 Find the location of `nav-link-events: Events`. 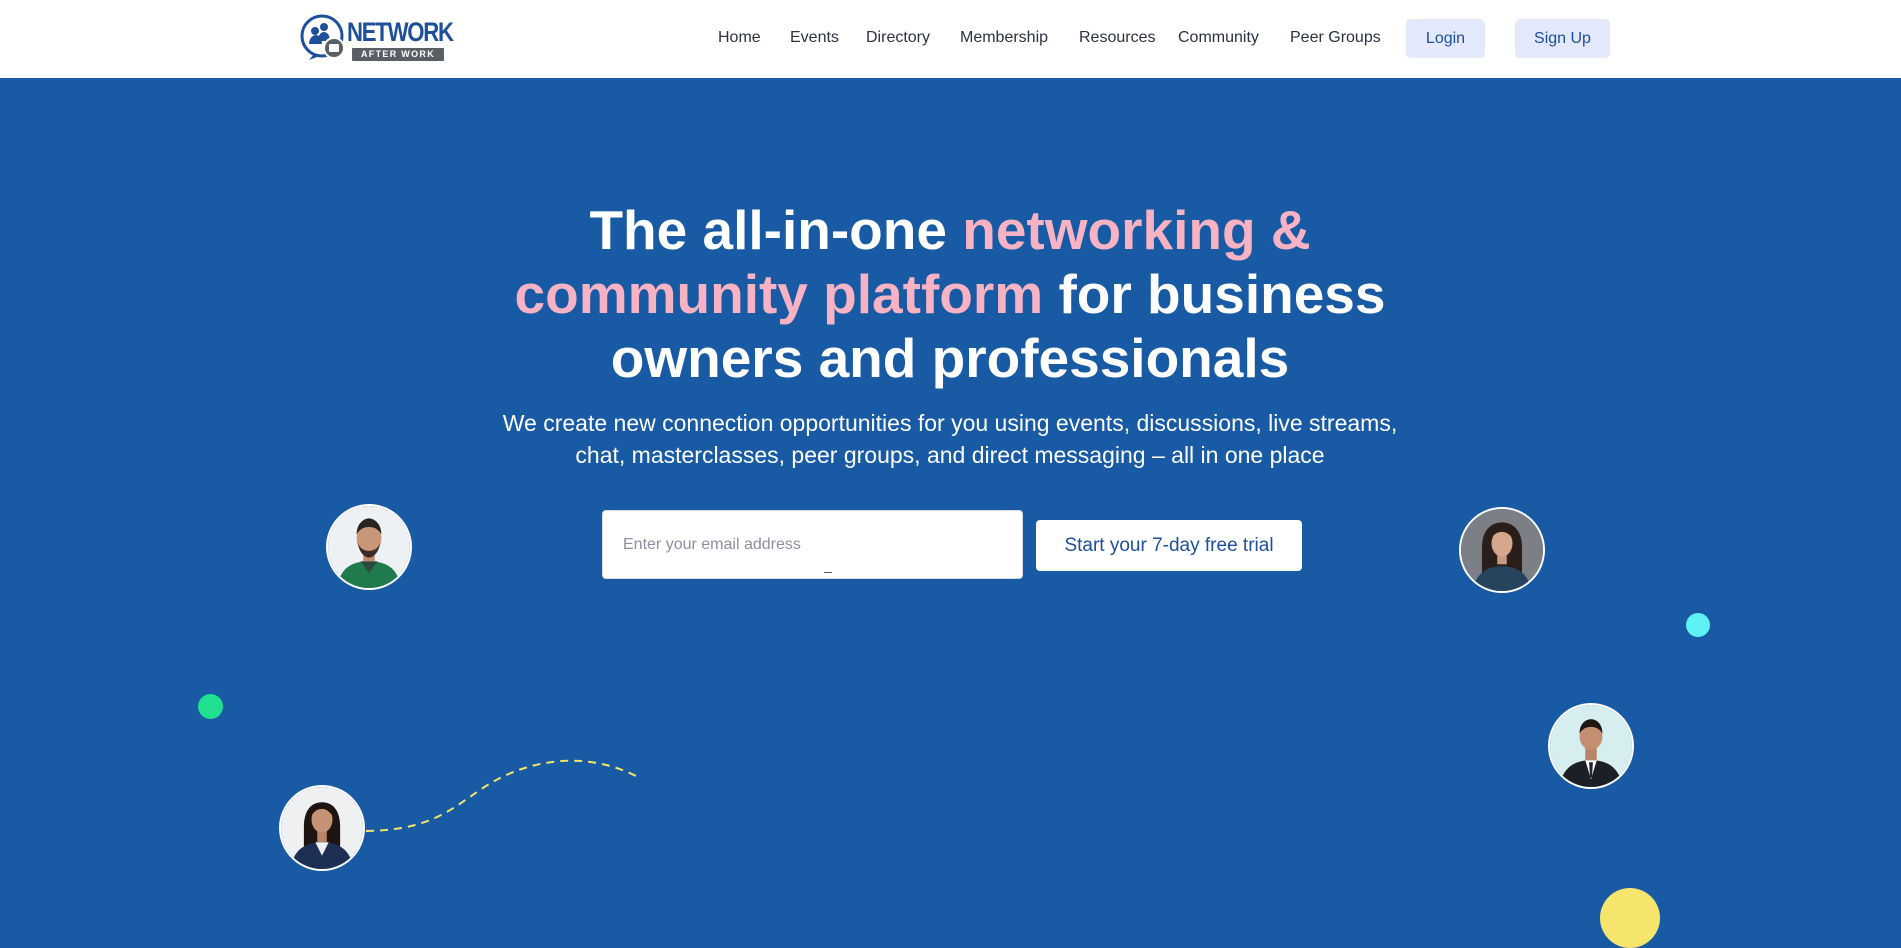

nav-link-events: Events is located at coordinates (814, 38).